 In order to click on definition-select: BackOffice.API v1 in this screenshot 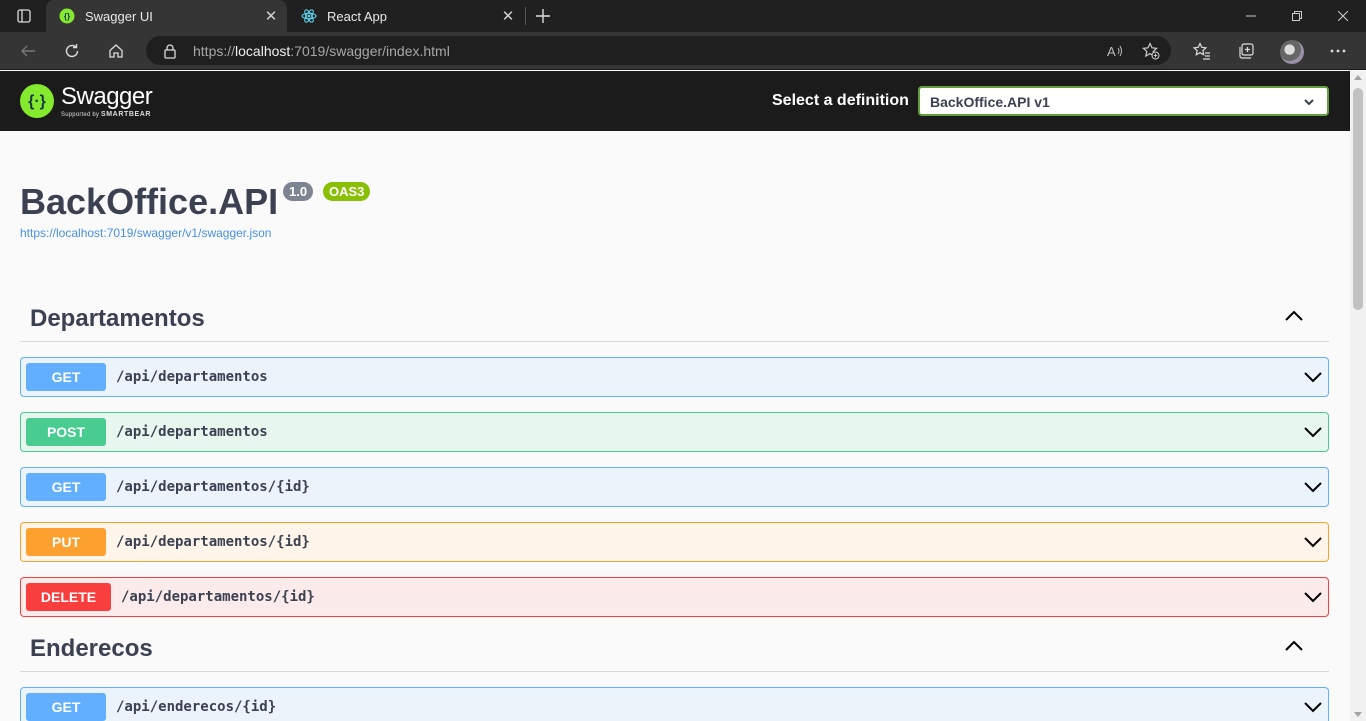, I will do `click(1123, 101)`.